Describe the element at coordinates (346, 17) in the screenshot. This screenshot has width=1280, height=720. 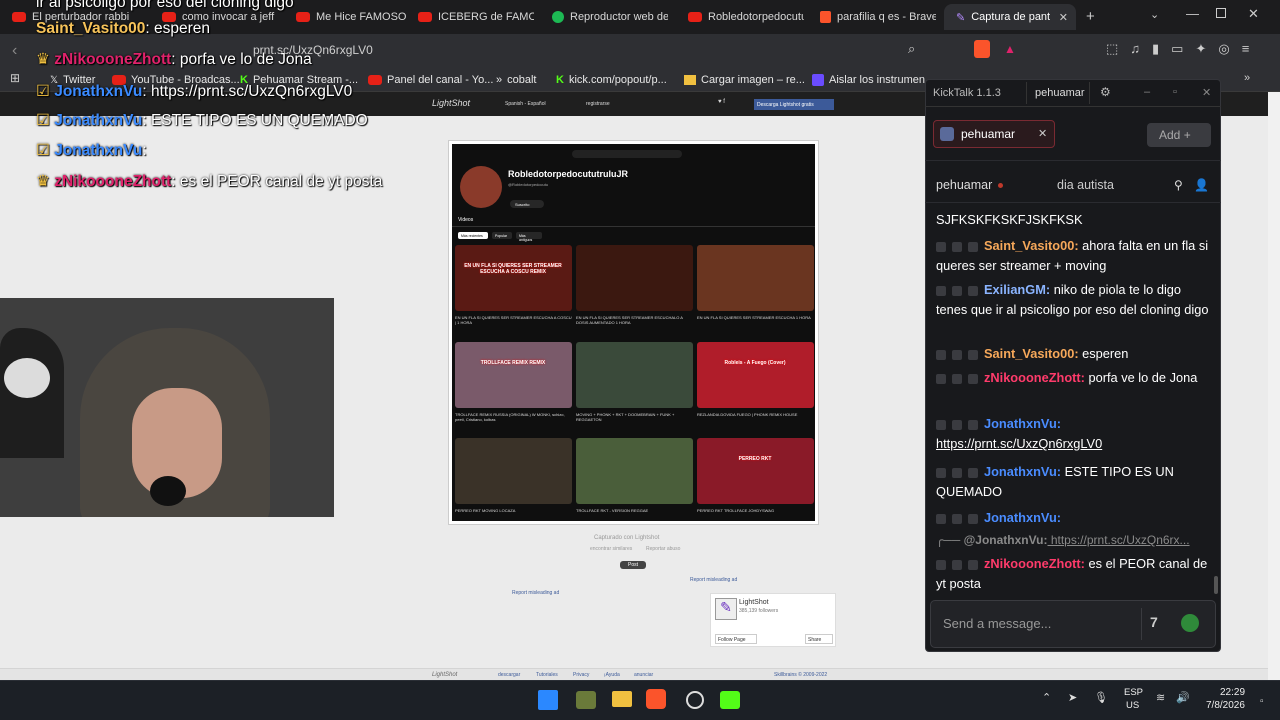
I see `tab-2: Me Hice FAMOSO So` at that location.